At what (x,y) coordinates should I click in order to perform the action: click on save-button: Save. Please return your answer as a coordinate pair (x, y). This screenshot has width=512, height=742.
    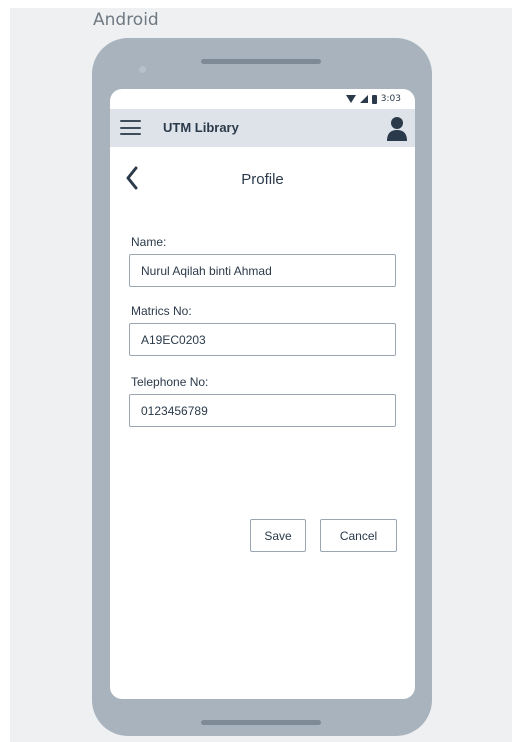
    Looking at the image, I should click on (278, 535).